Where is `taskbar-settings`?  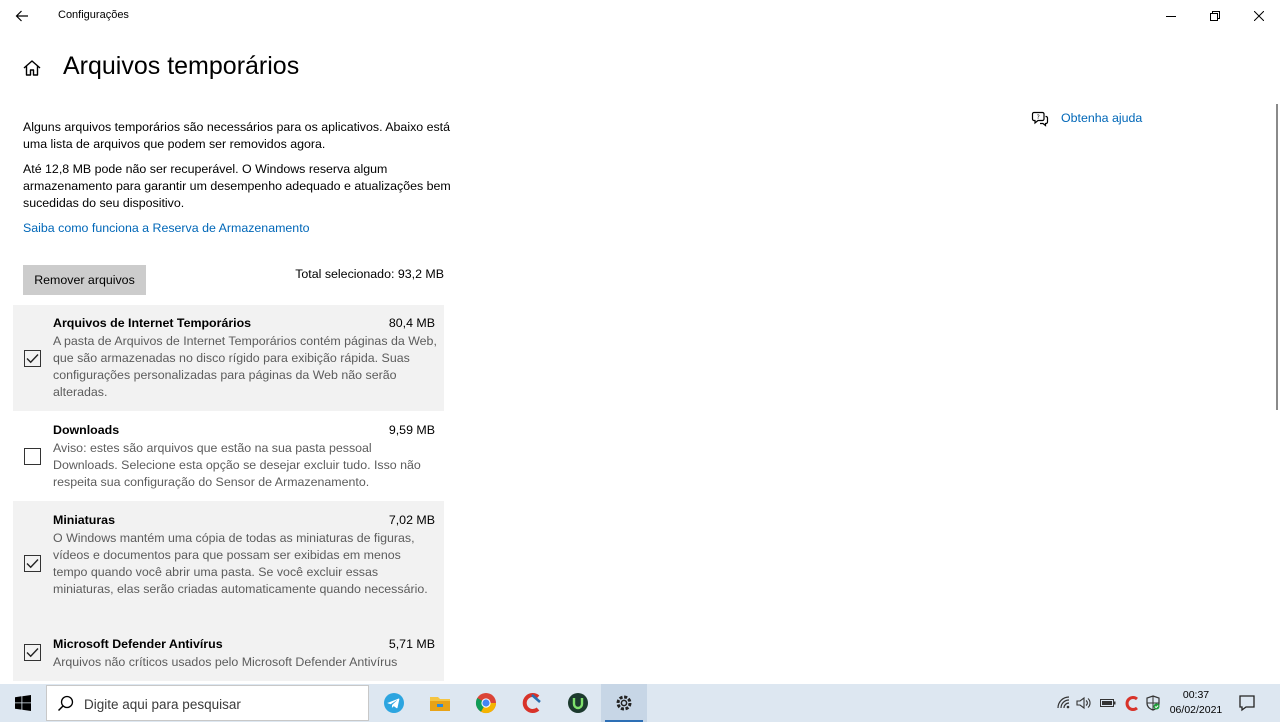 taskbar-settings is located at coordinates (624, 703).